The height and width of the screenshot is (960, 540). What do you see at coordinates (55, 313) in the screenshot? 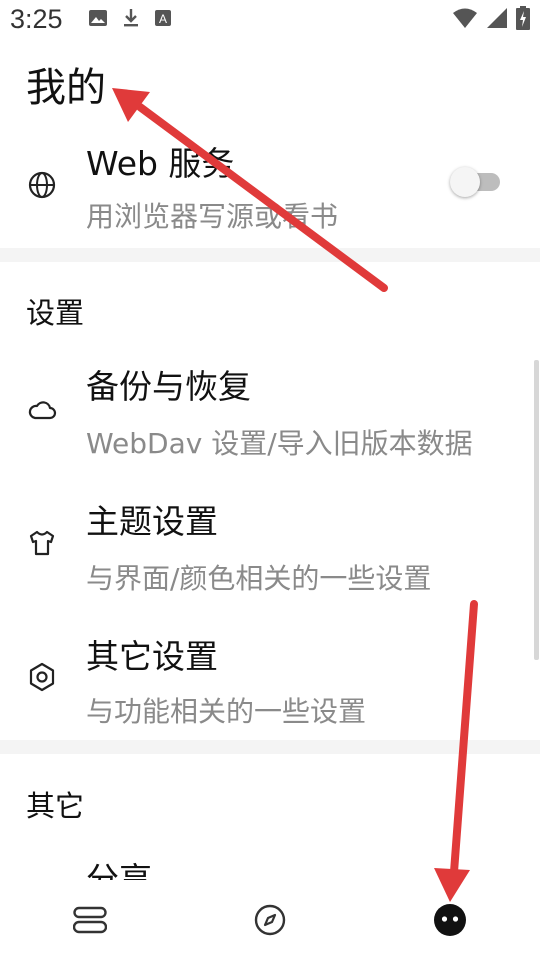
I see `settings-section-header: 设置` at bounding box center [55, 313].